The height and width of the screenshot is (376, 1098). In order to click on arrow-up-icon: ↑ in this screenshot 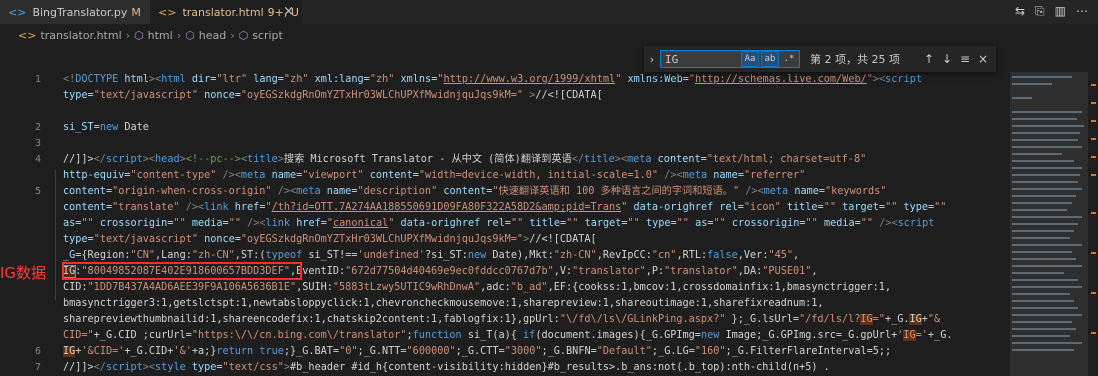, I will do `click(929, 59)`.